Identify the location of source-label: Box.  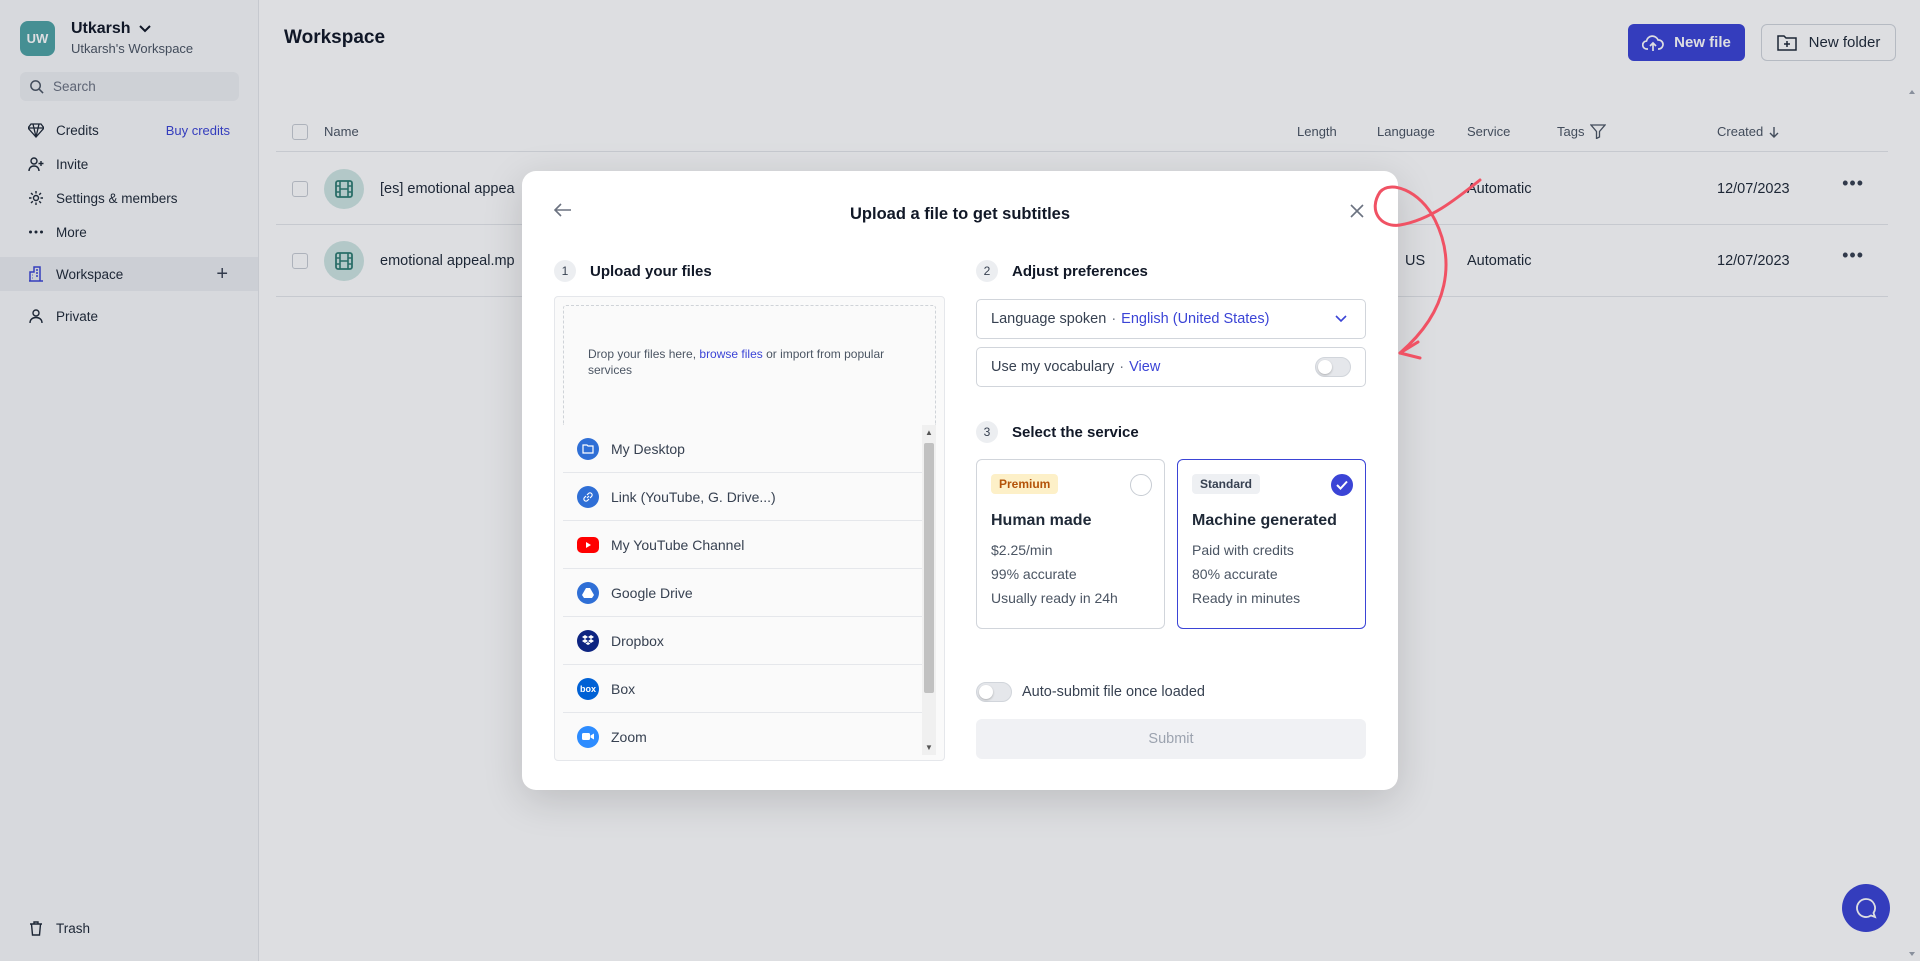
(623, 688).